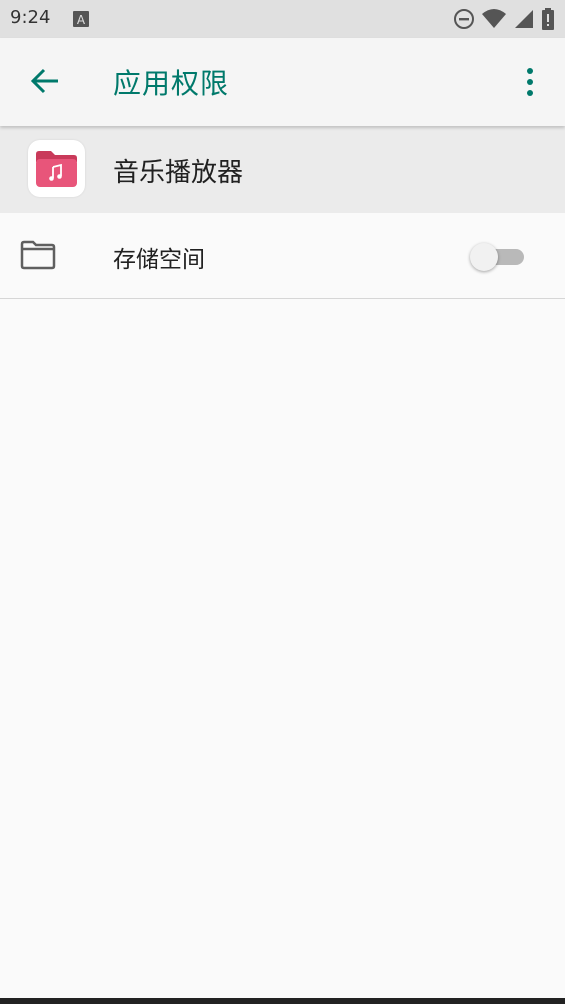  What do you see at coordinates (494, 18) in the screenshot?
I see `wifi-icon` at bounding box center [494, 18].